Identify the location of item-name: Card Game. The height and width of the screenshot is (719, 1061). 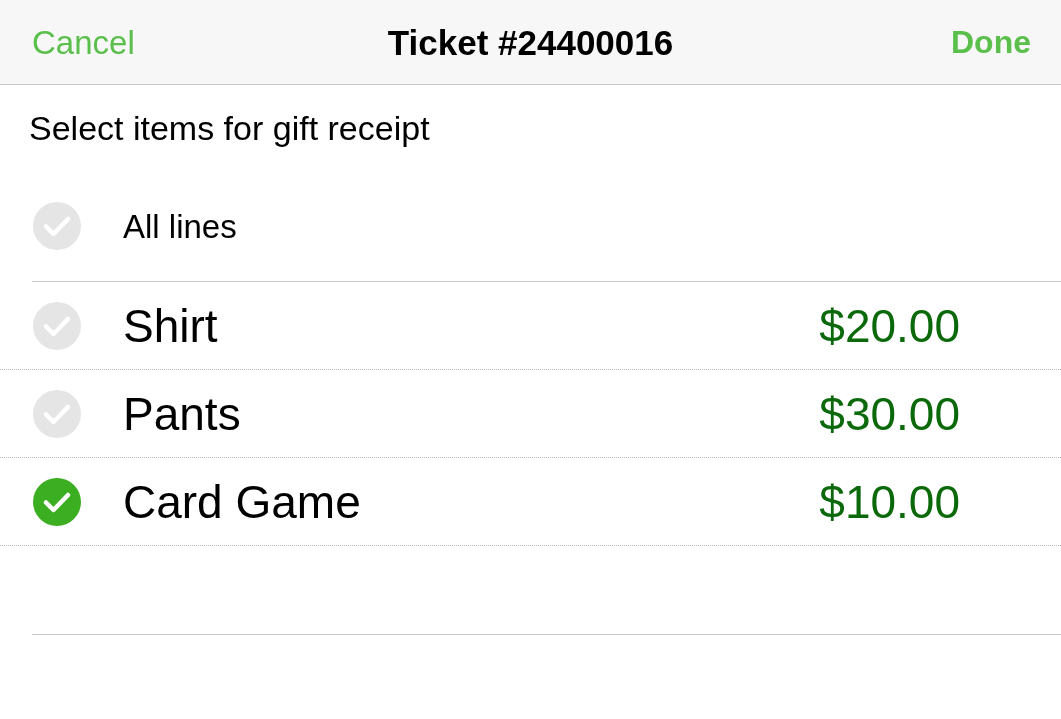
(242, 501).